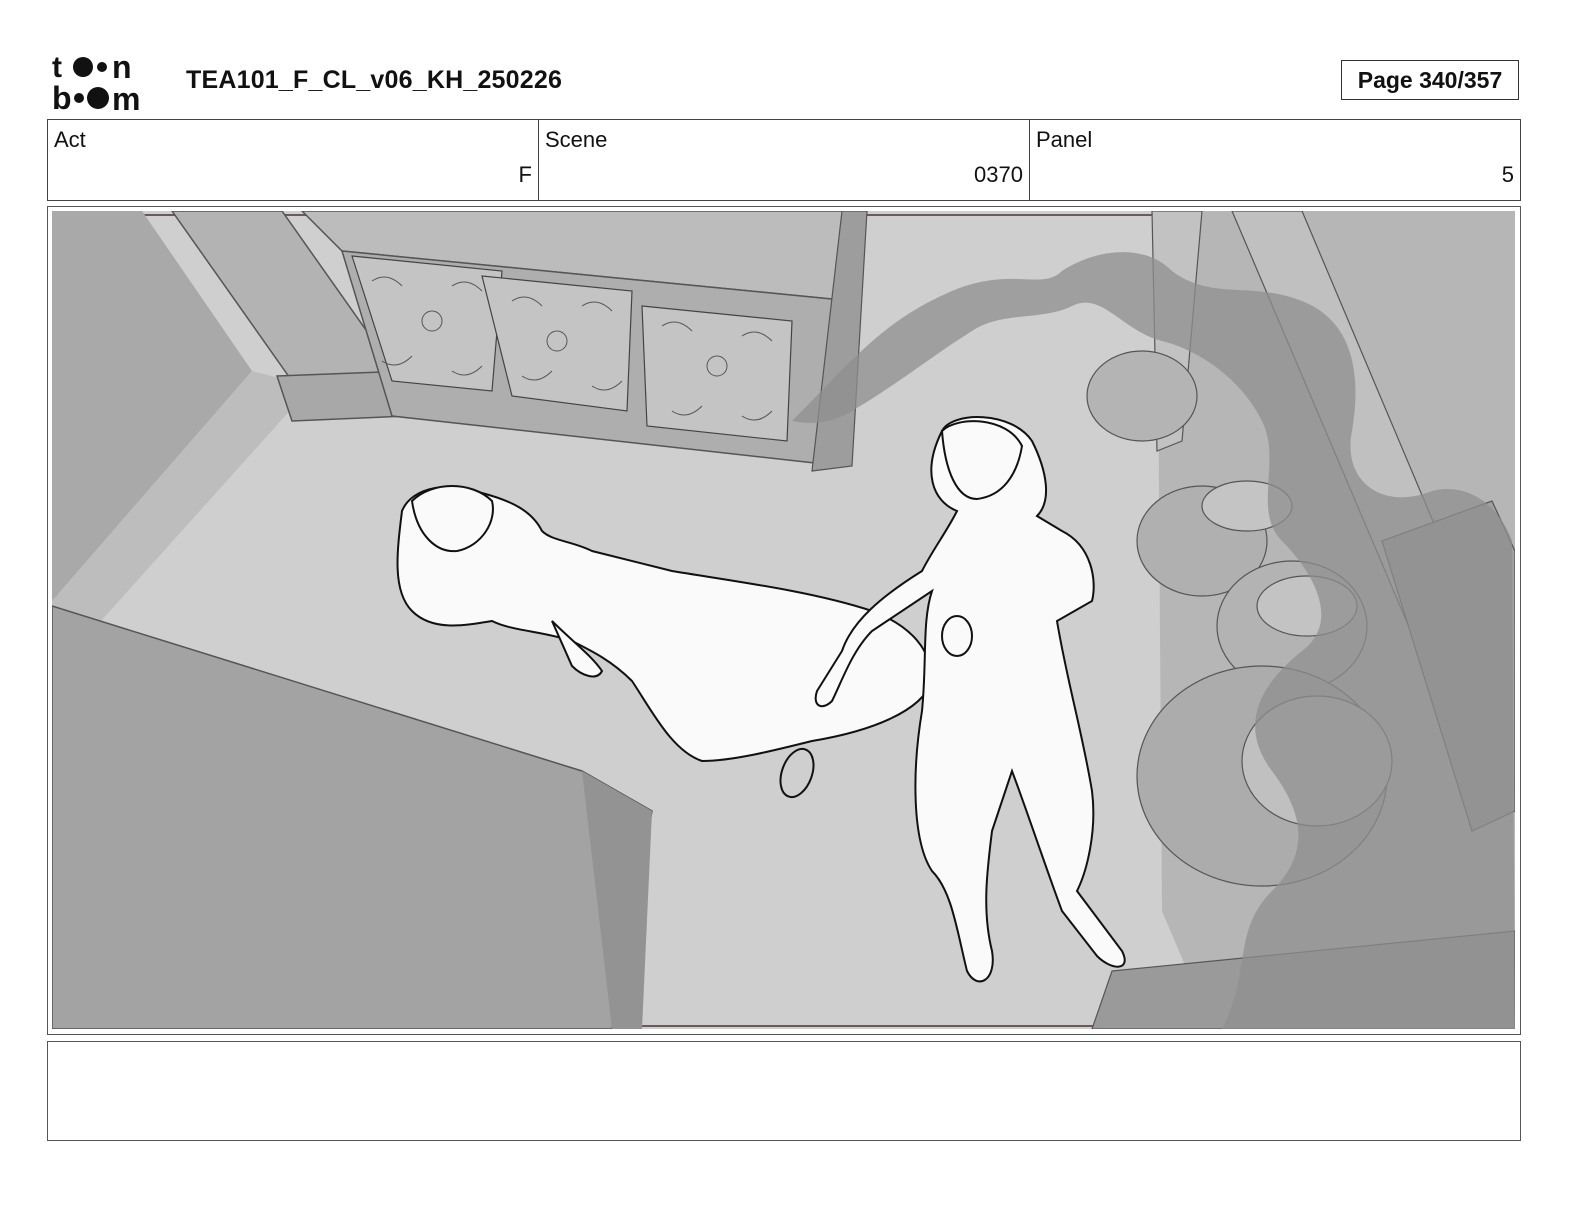 The height and width of the screenshot is (1224, 1584). I want to click on page-indicator: Page 340/357, so click(1430, 80).